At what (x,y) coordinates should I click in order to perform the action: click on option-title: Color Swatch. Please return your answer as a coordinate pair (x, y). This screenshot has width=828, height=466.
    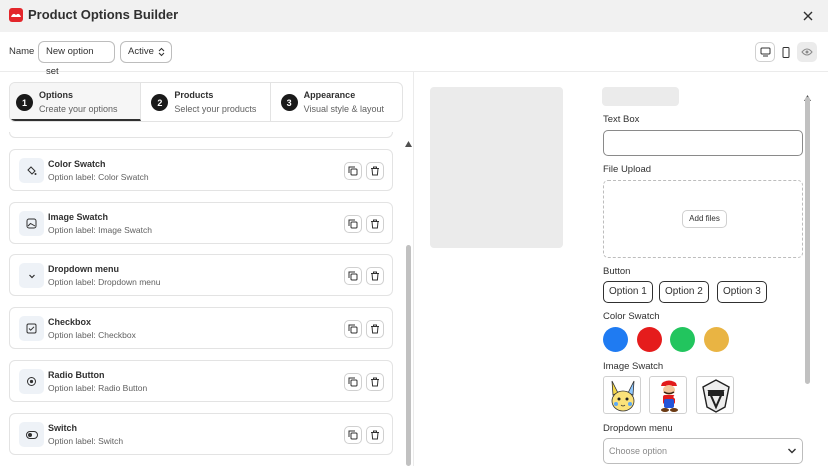
    Looking at the image, I should click on (77, 164).